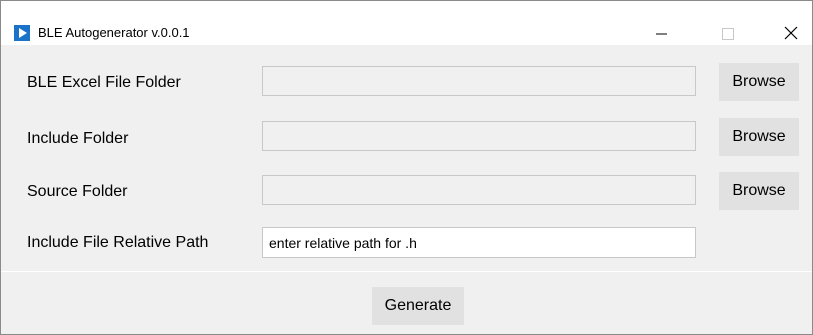 The width and height of the screenshot is (813, 335). What do you see at coordinates (759, 191) in the screenshot?
I see `source-folder-browse-button: Browse` at bounding box center [759, 191].